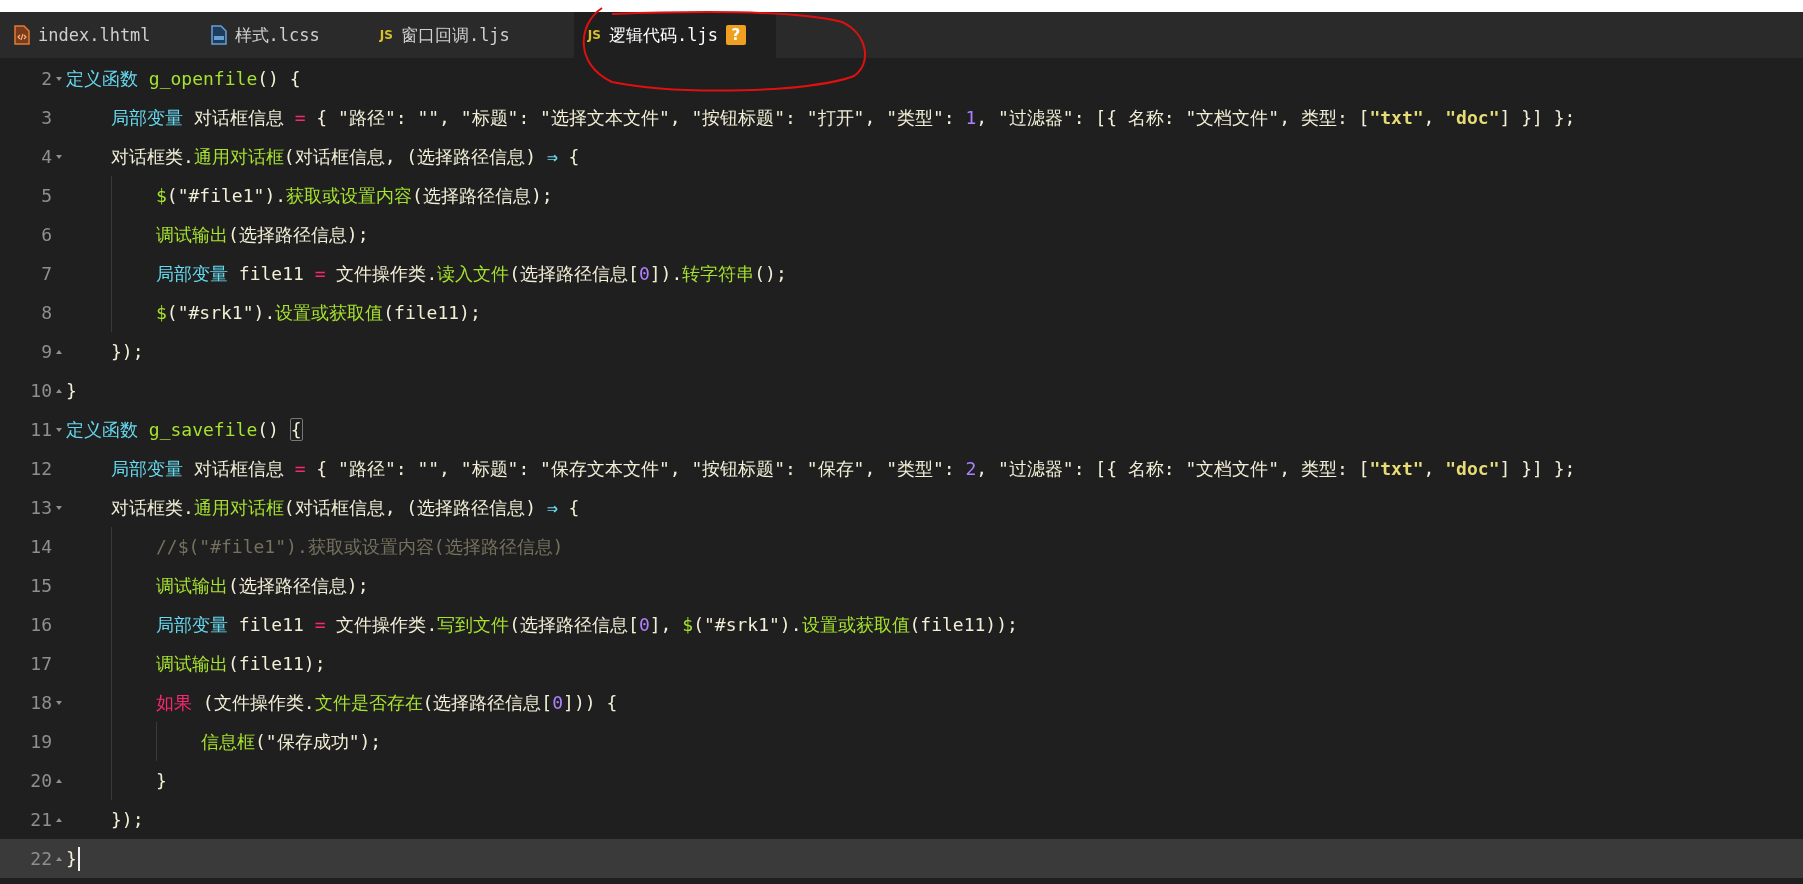 This screenshot has height=884, width=1803. Describe the element at coordinates (41, 819) in the screenshot. I see `line-number: 21` at that location.